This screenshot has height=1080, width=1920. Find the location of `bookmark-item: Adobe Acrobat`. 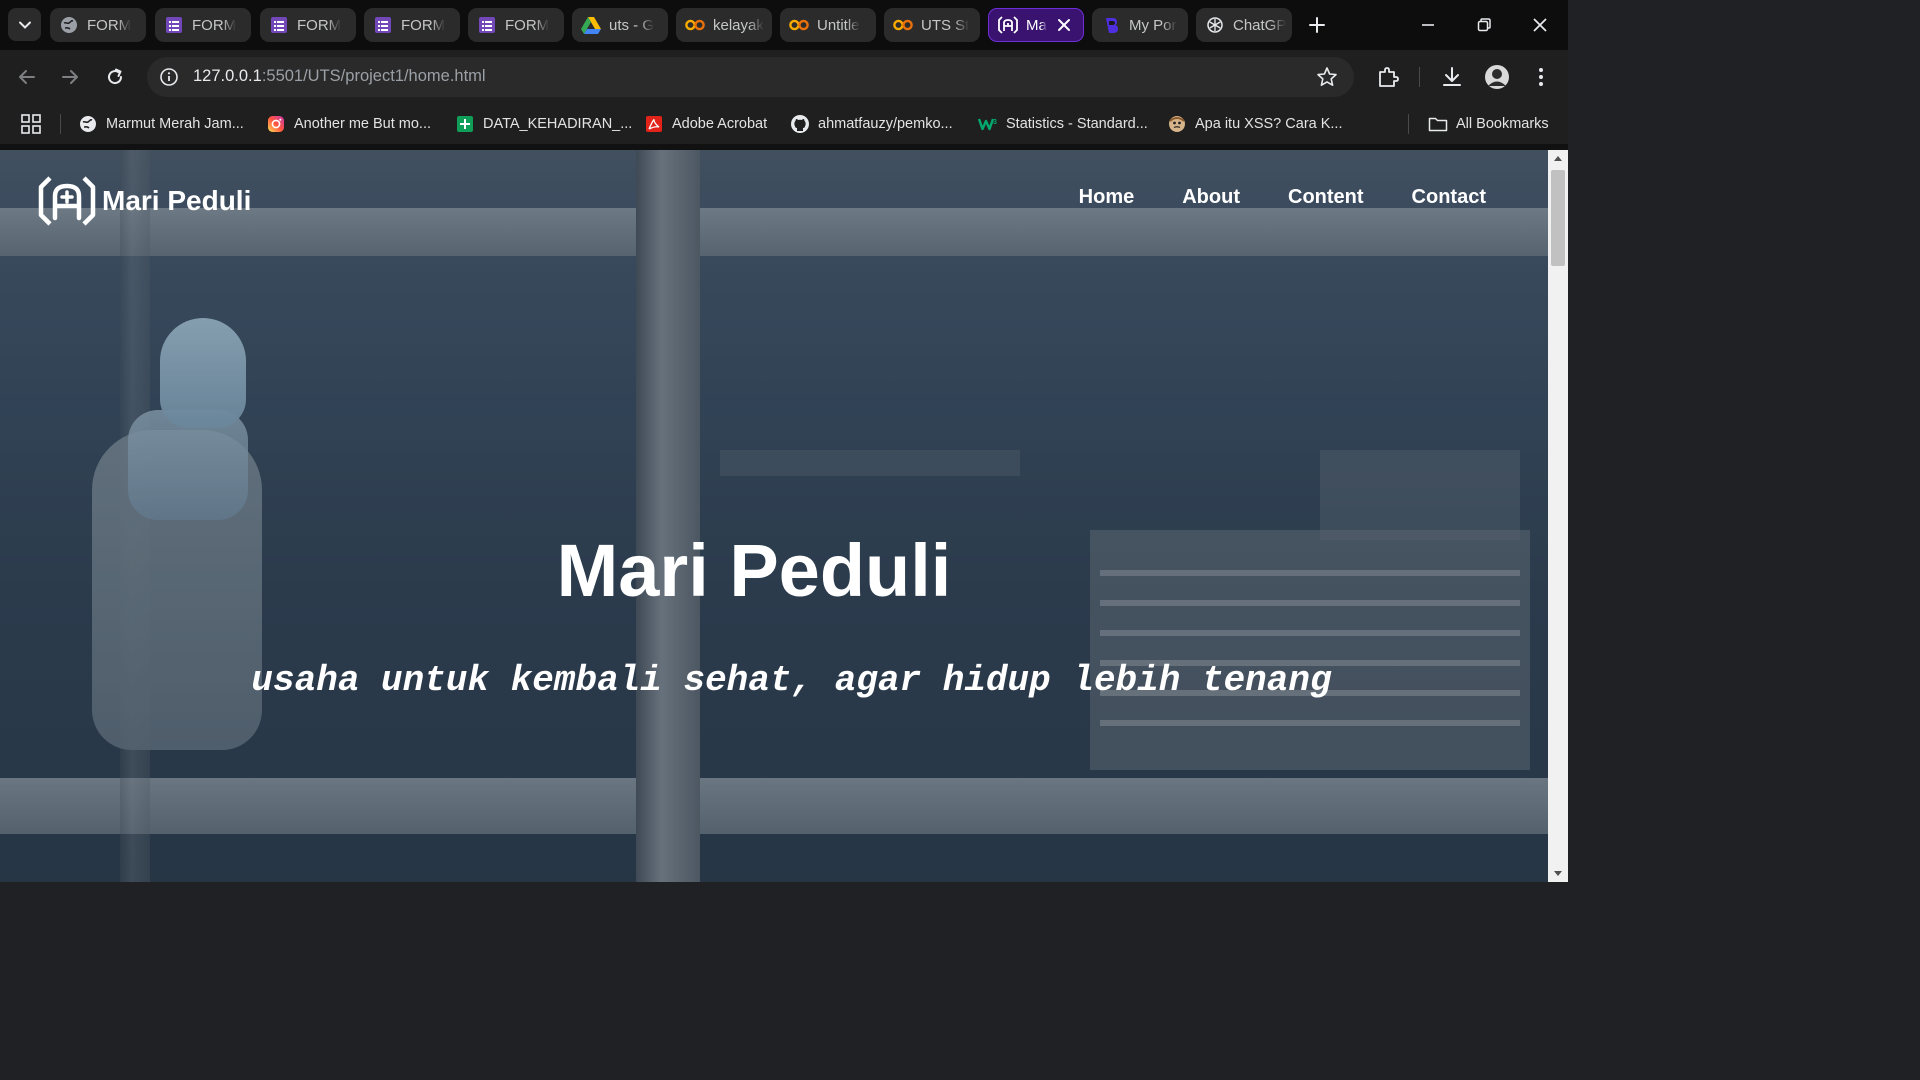

bookmark-item: Adobe Acrobat is located at coordinates (705, 124).